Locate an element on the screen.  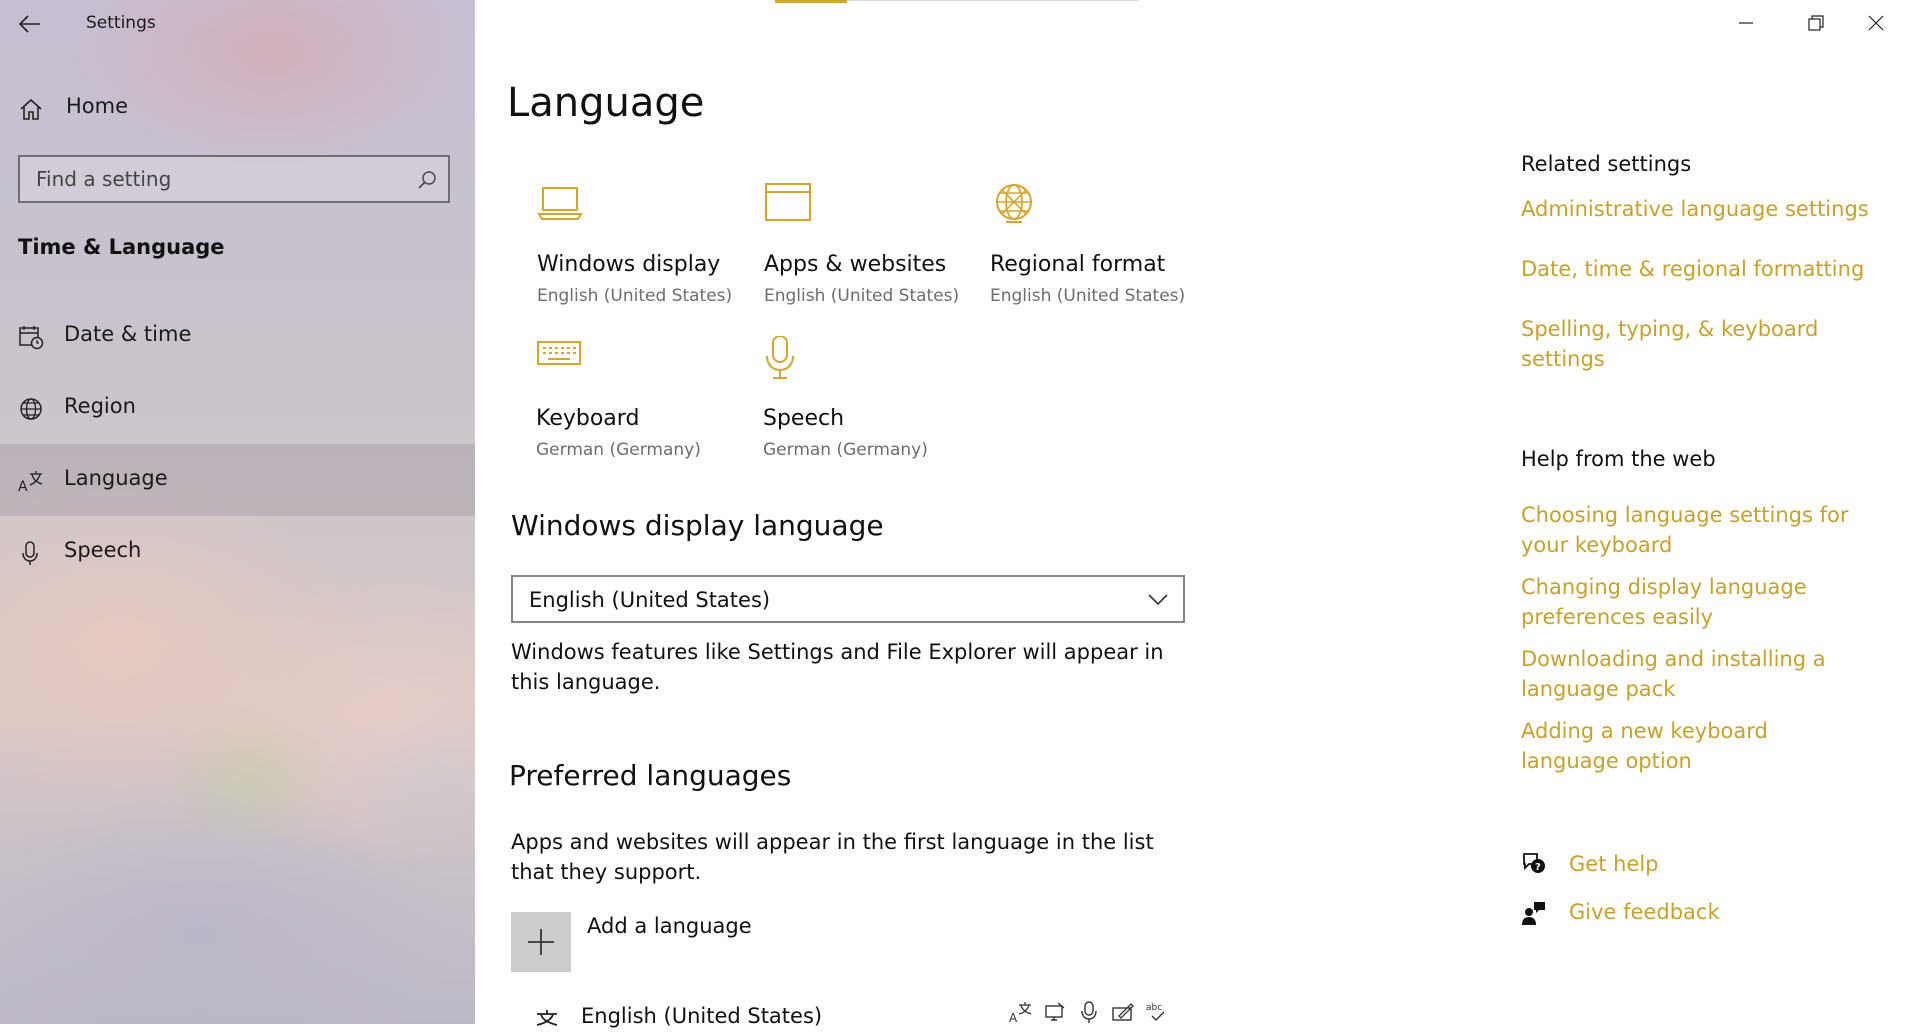
chevron-down-icon is located at coordinates (1158, 600).